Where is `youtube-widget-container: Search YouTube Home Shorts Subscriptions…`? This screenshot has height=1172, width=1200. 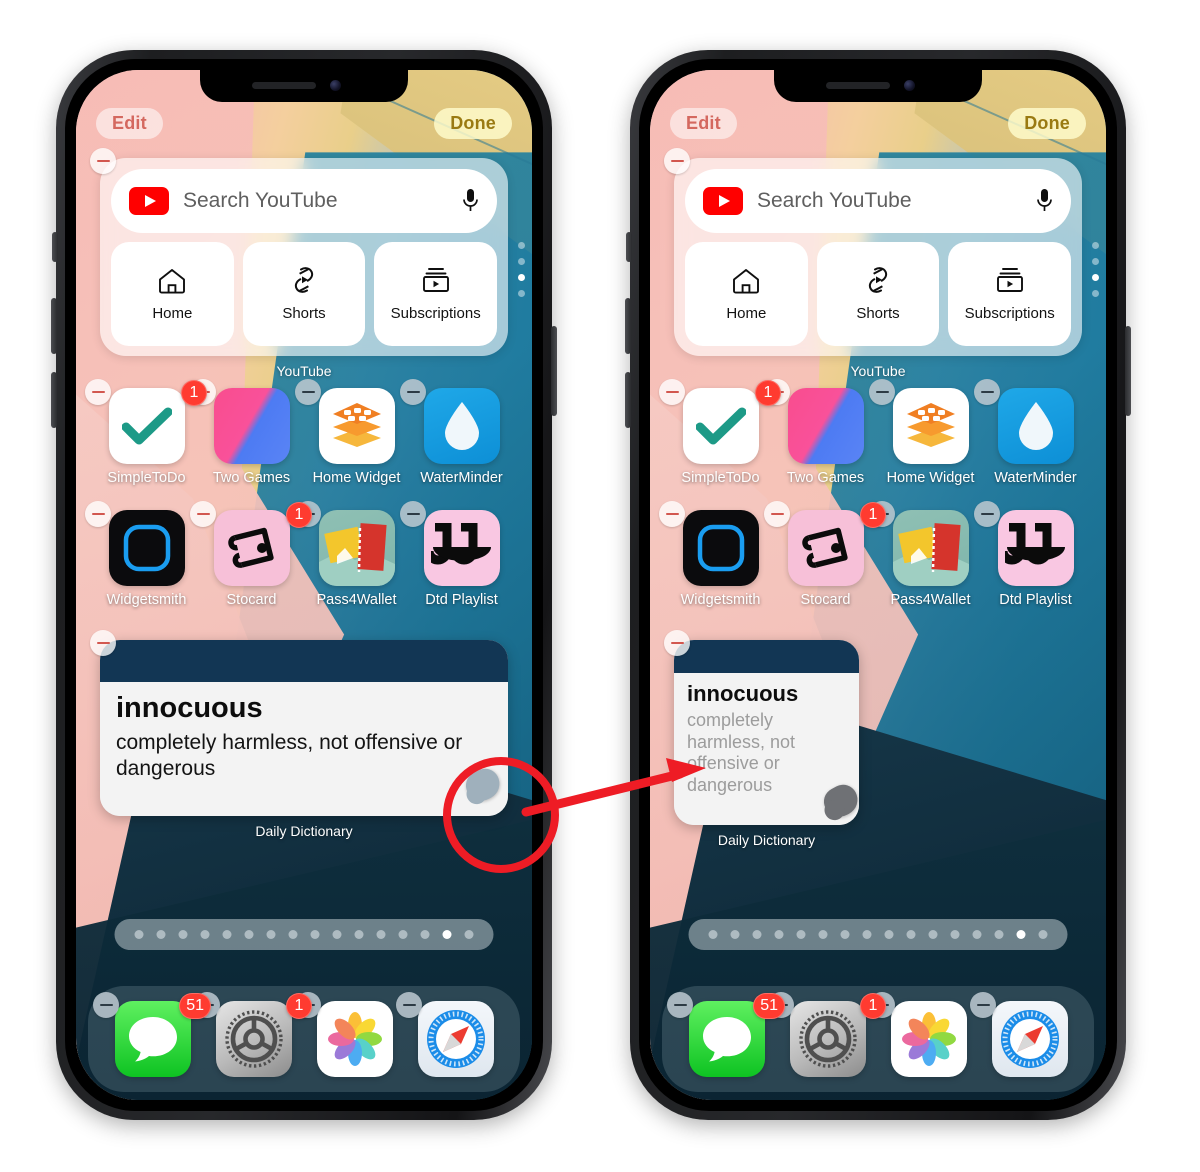
youtube-widget-container: Search YouTube Home Shorts Subscriptions… is located at coordinates (873, 263).